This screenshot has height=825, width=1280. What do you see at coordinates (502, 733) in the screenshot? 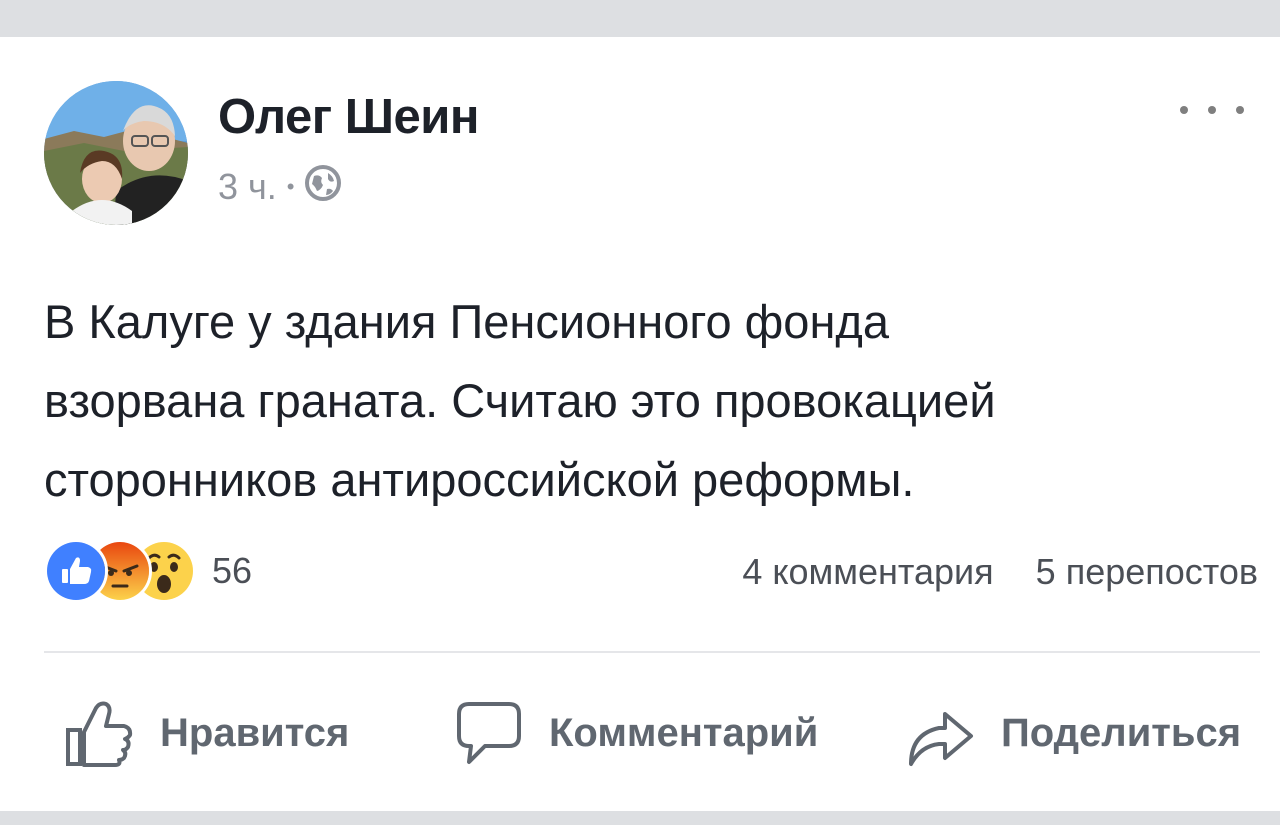
I see `speech-bubble-icon` at bounding box center [502, 733].